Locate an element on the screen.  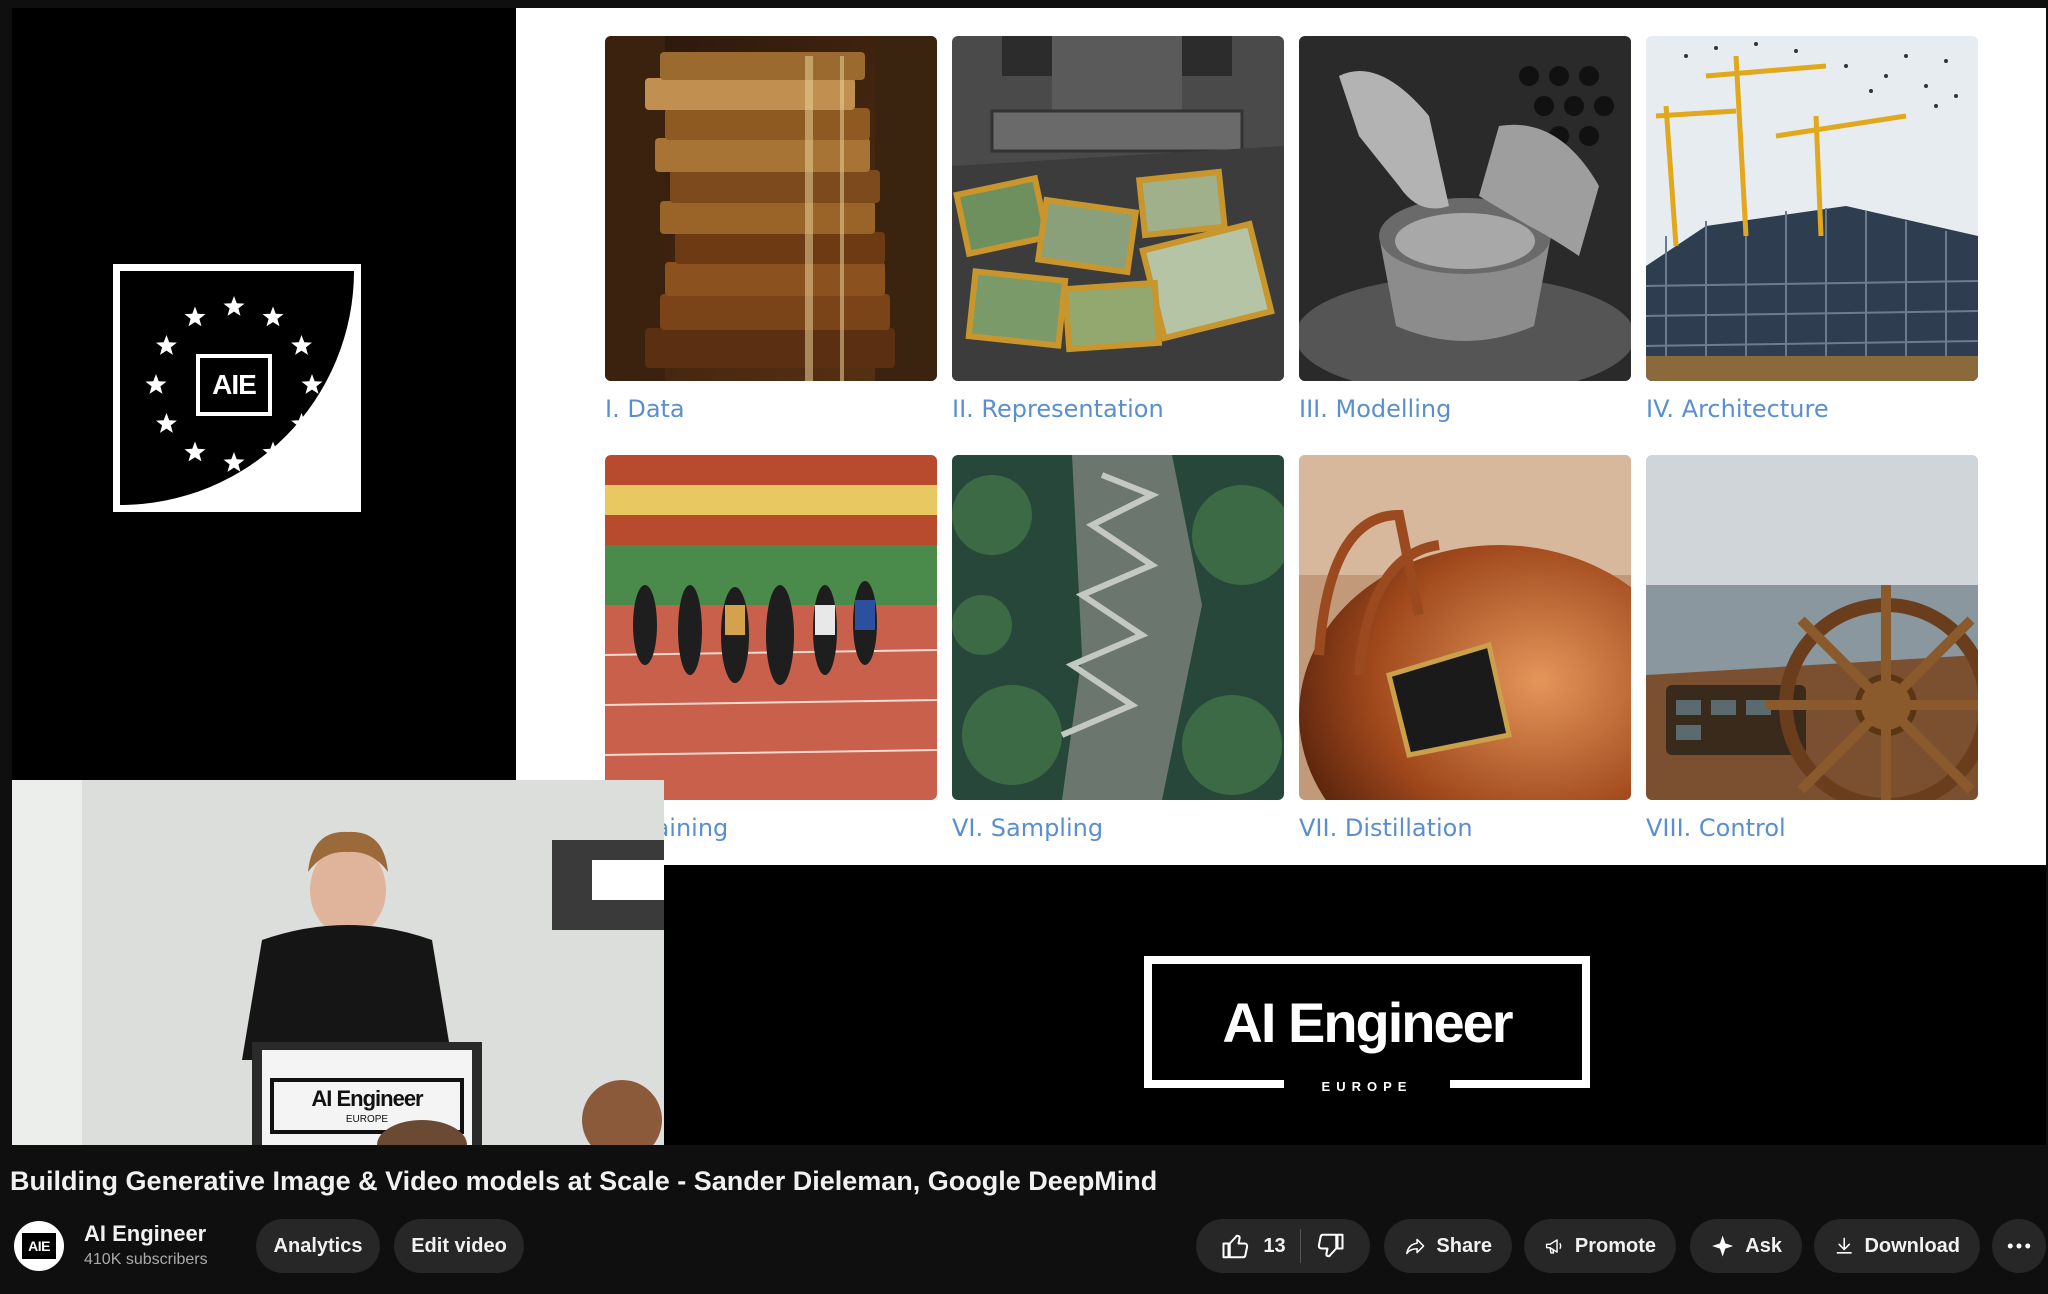
slide-tile-control: VIII. Control is located at coordinates (1812, 648).